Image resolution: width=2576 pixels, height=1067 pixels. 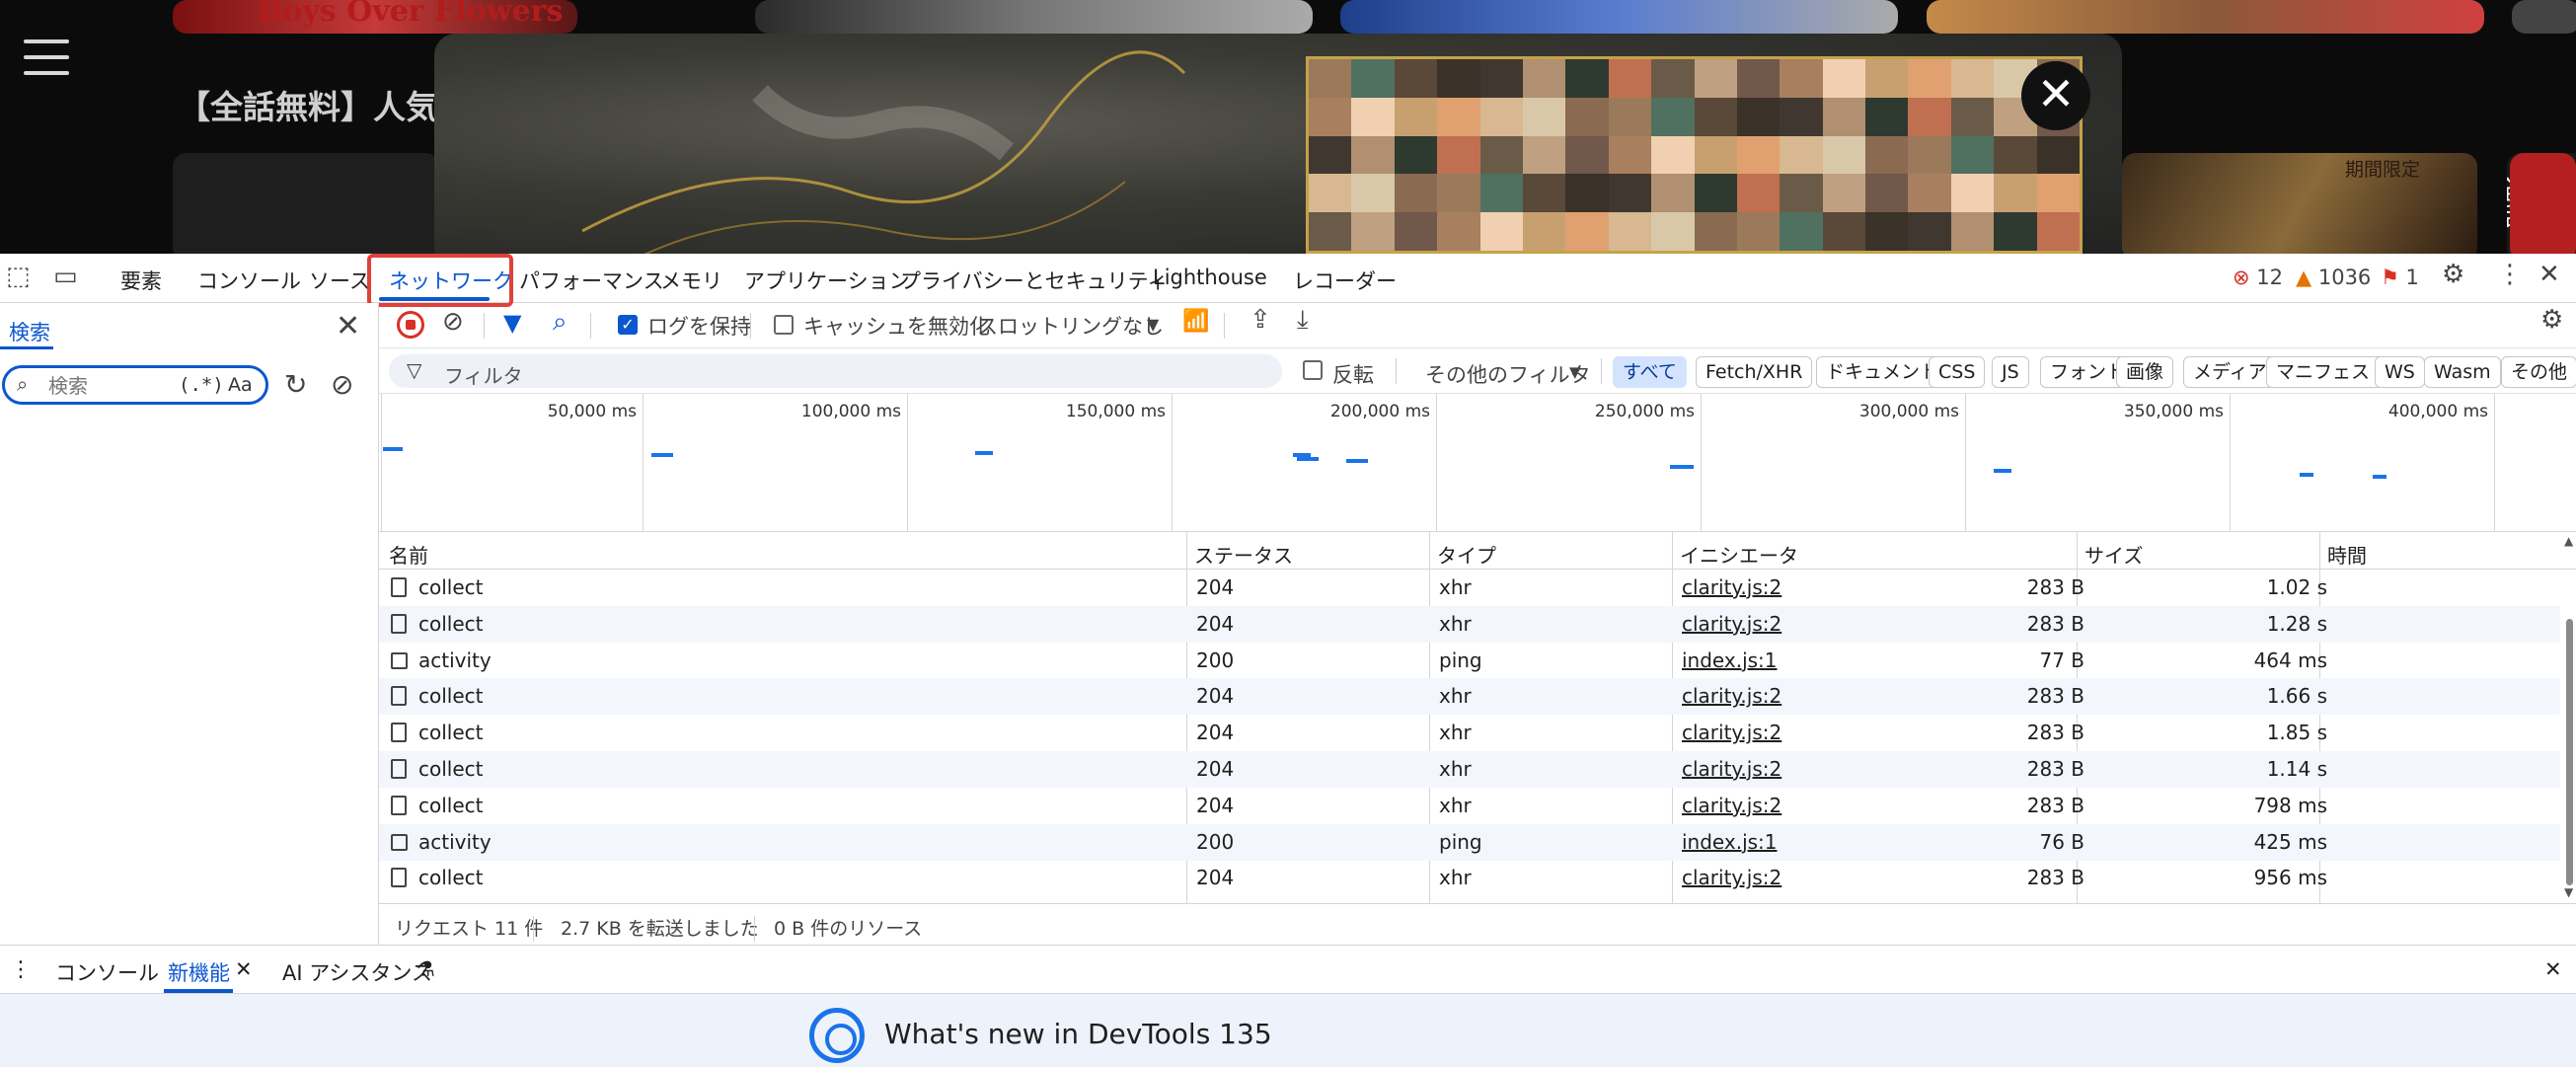 What do you see at coordinates (2299, 203) in the screenshot?
I see `thumbnail-row2-right: 期間限定` at bounding box center [2299, 203].